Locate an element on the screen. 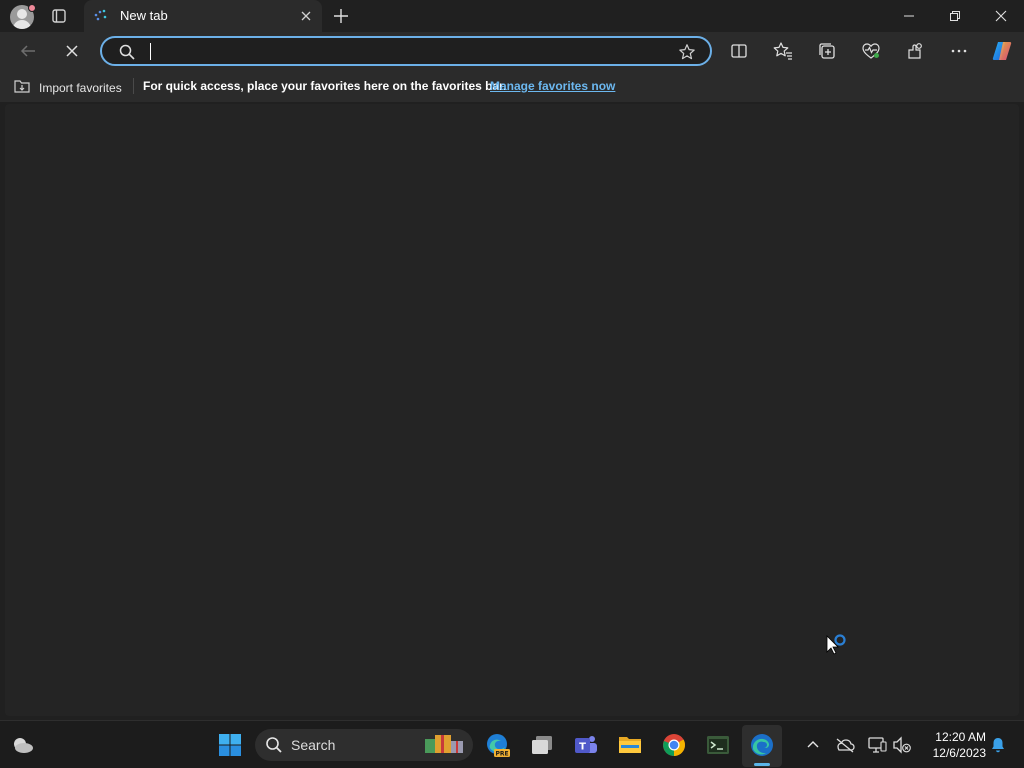 This screenshot has width=1024, height=768. favorites-icon is located at coordinates (783, 51).